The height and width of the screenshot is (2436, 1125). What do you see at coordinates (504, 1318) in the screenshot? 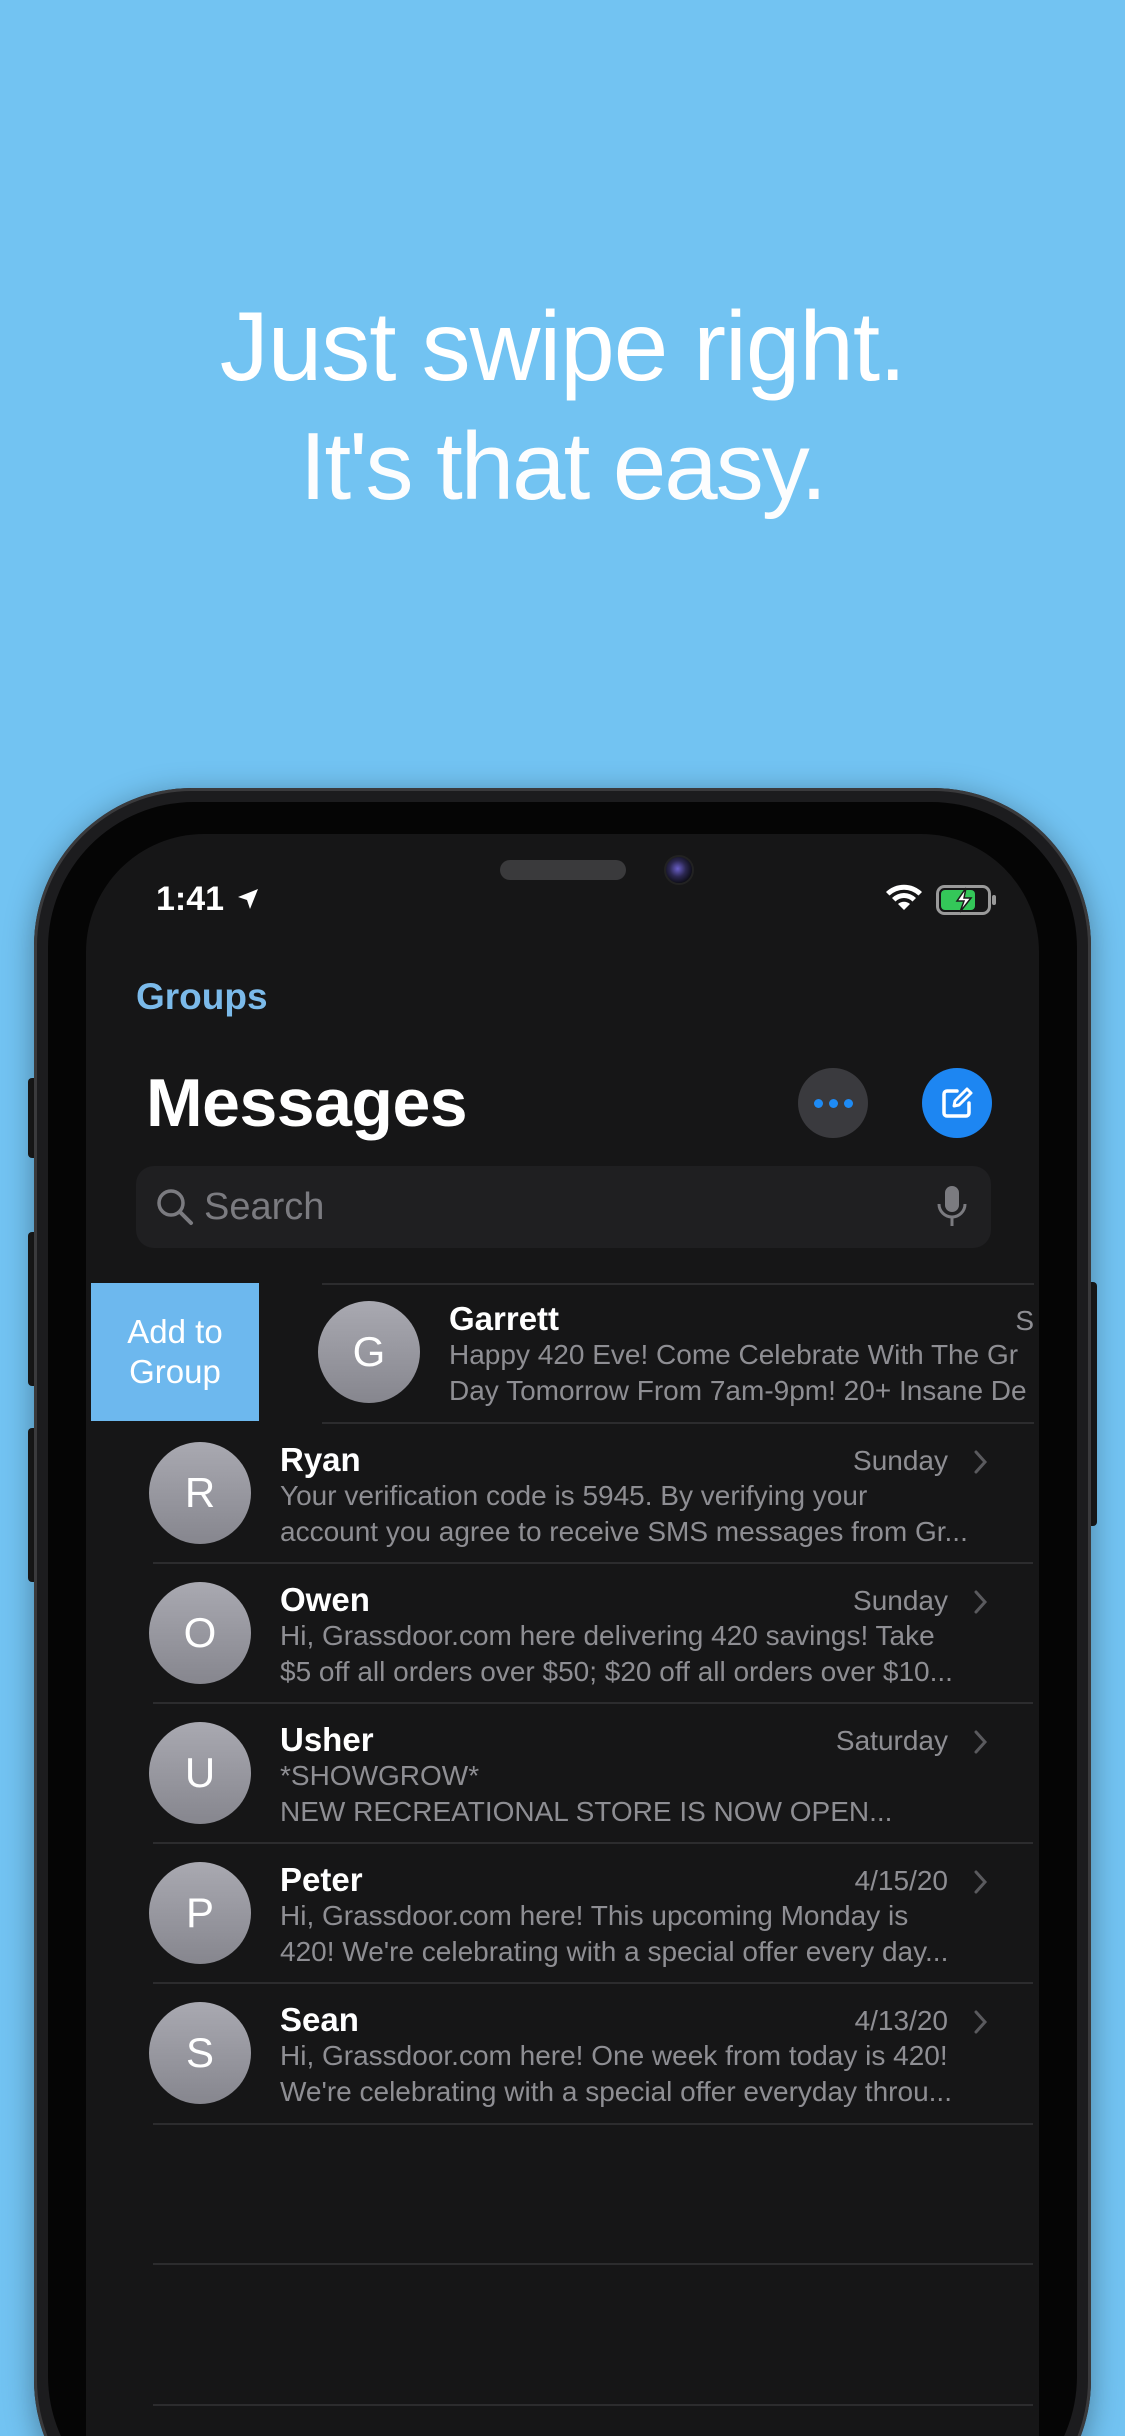
I see `contact-name: Garrett` at bounding box center [504, 1318].